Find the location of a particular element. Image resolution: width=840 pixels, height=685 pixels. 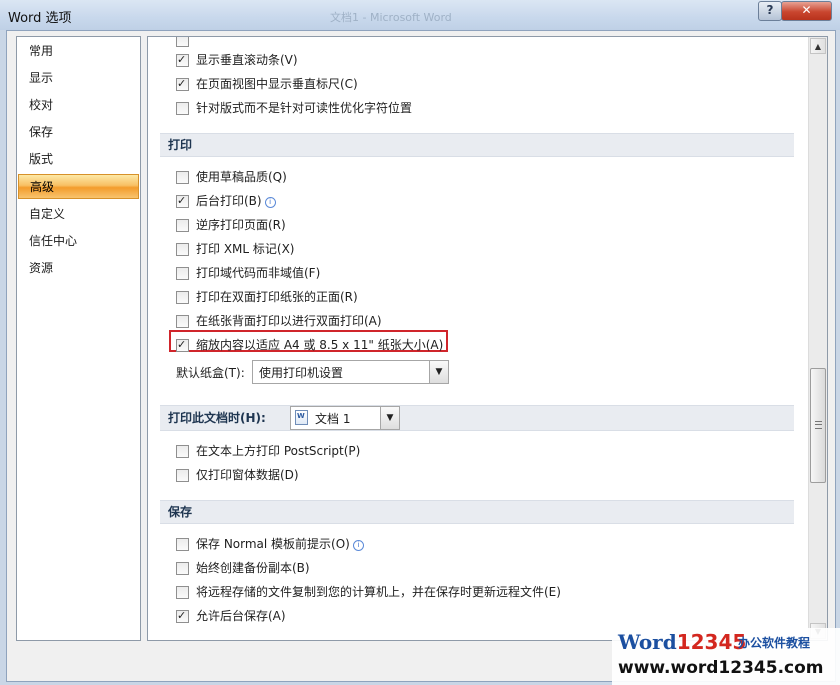

option-label: 将远程存储的文件复制到您的计算机上，并在保存时更新远程文件(E) is located at coordinates (378, 592).